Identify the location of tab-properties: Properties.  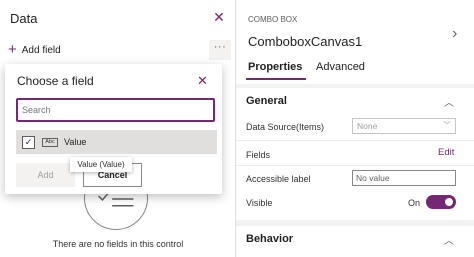
(275, 67).